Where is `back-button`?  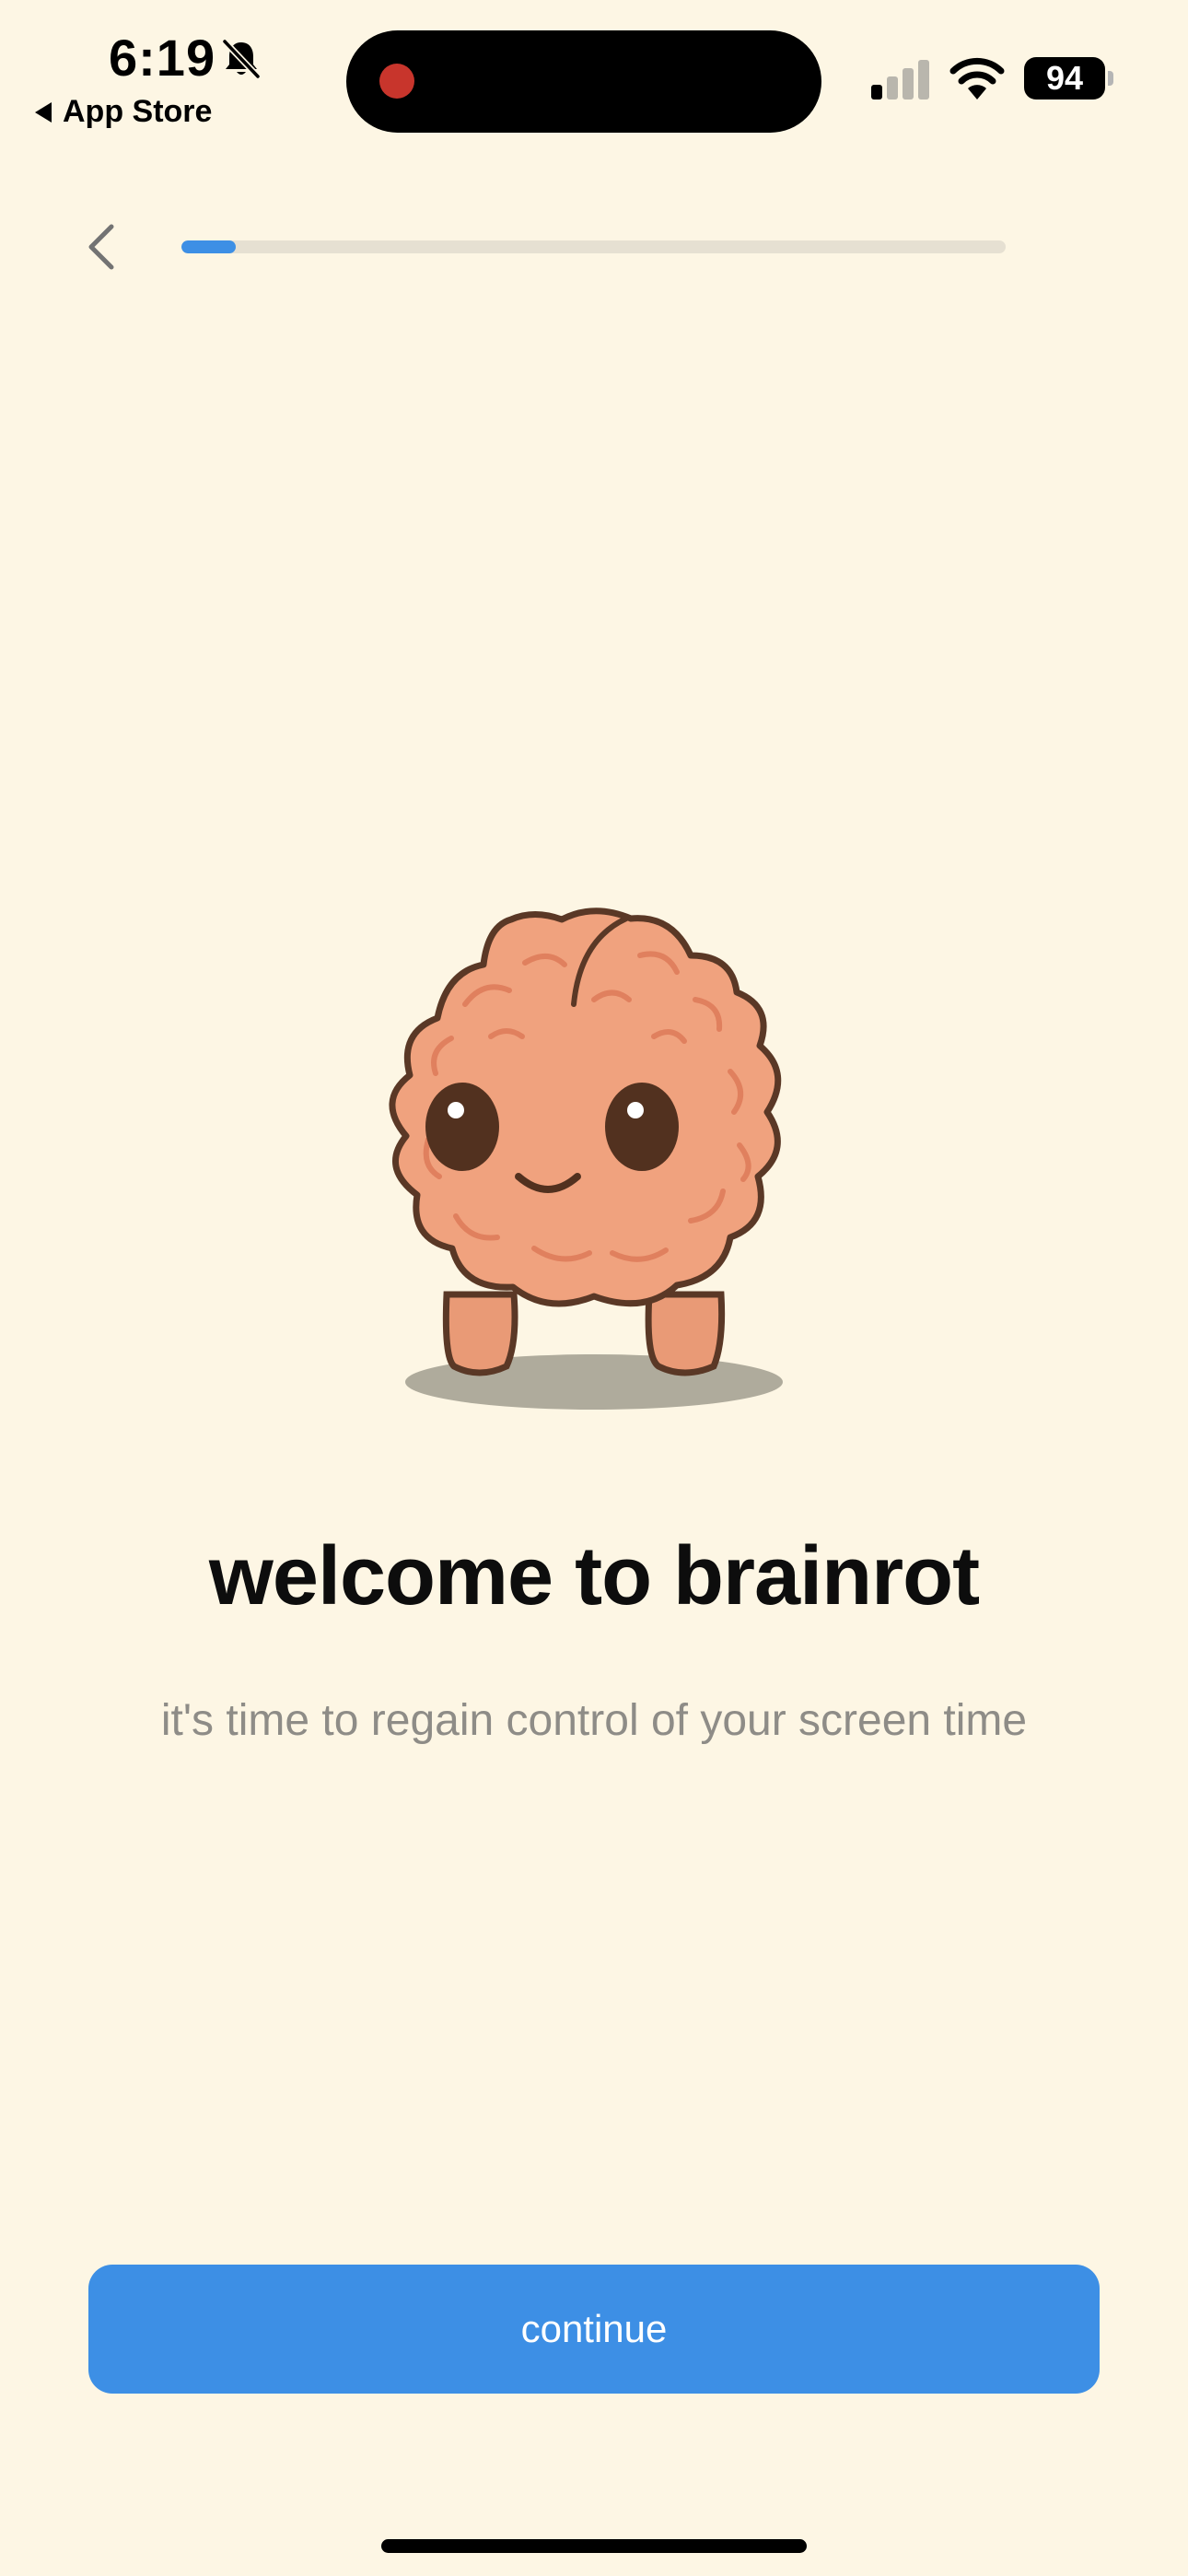 back-button is located at coordinates (101, 247).